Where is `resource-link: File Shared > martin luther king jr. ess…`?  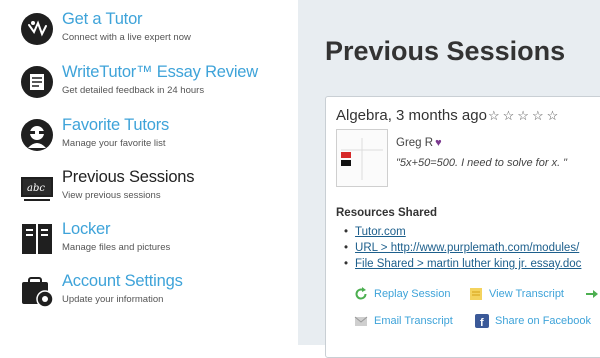 resource-link: File Shared > martin luther king jr. ess… is located at coordinates (468, 264).